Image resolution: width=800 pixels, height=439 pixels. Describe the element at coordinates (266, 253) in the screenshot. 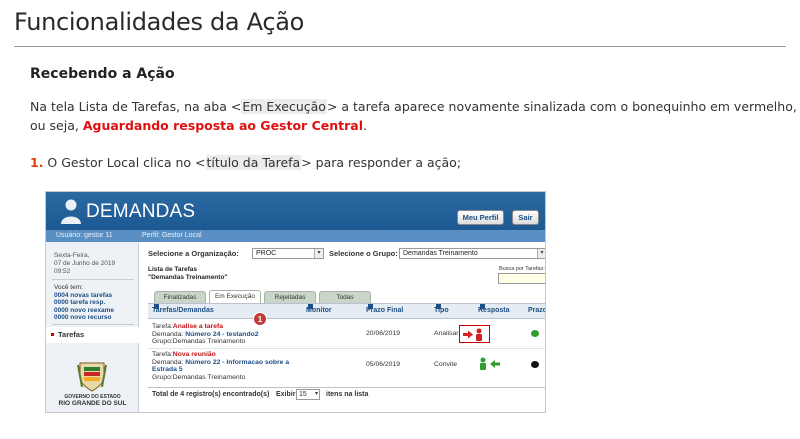

I see `org-value: PROC` at that location.